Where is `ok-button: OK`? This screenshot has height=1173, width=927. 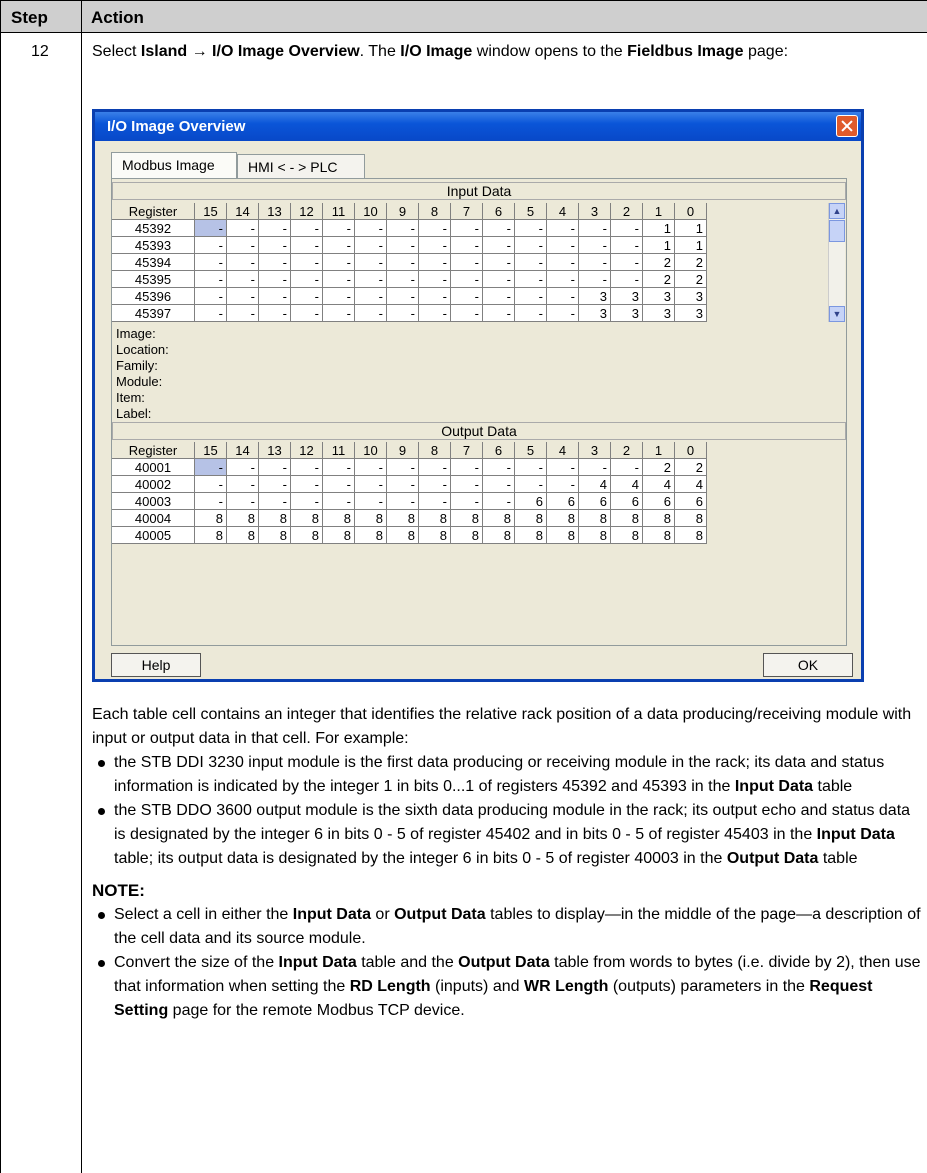 ok-button: OK is located at coordinates (808, 665).